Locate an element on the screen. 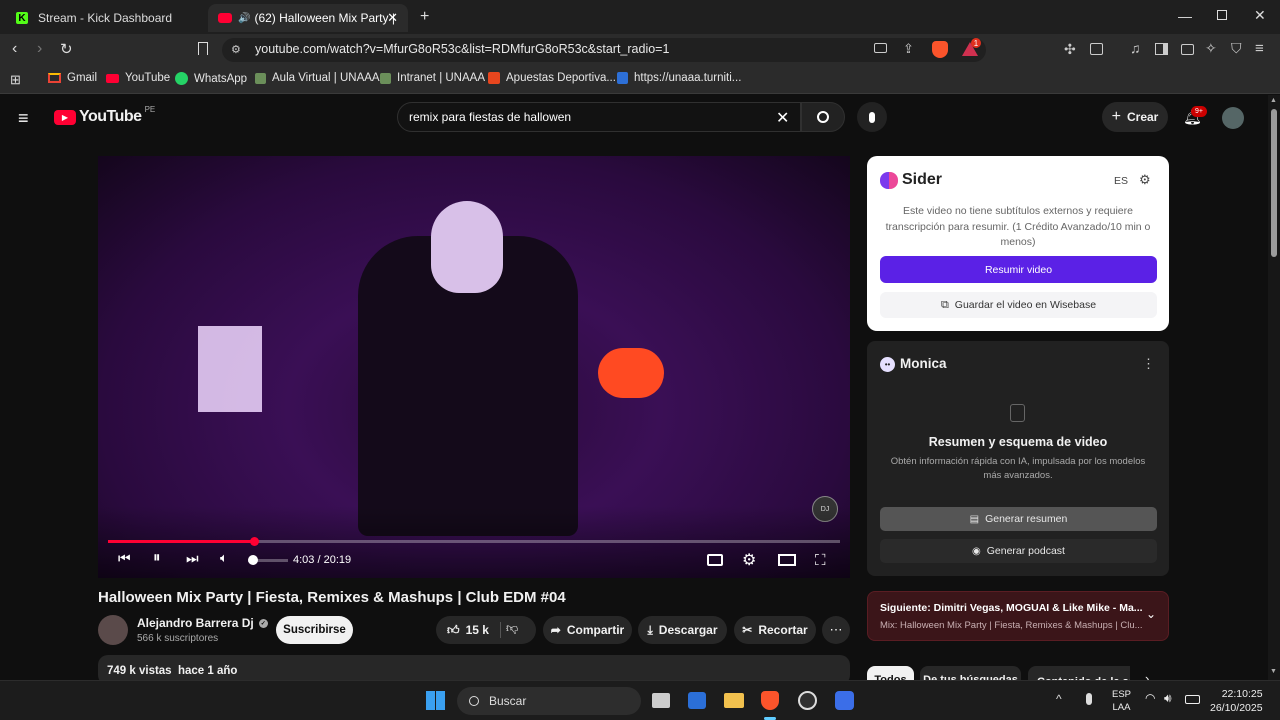 The height and width of the screenshot is (720, 1280). channel-name: Alejandro Barrera Dj ✓ is located at coordinates (202, 623).